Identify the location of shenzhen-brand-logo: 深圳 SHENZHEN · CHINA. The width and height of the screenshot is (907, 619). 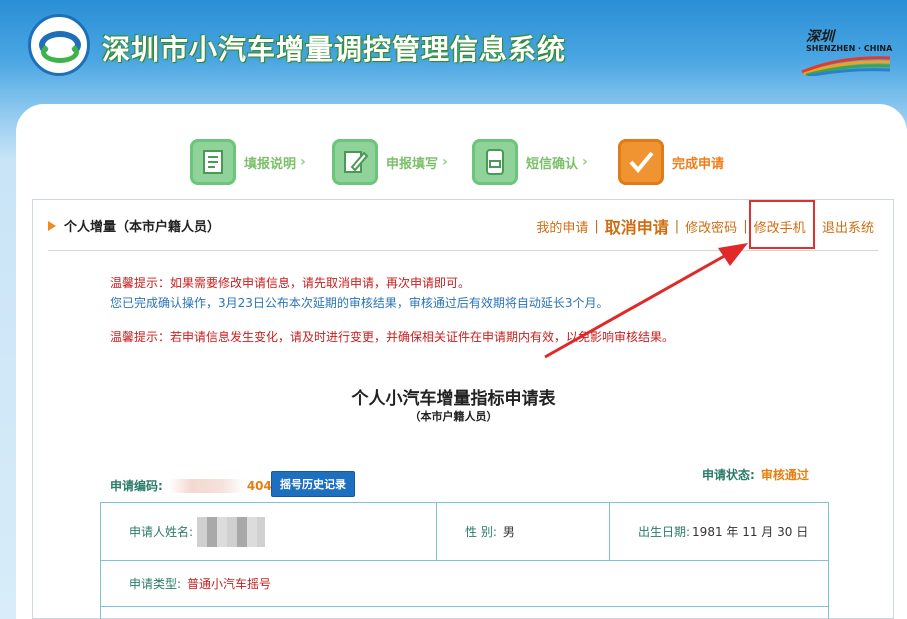
(847, 51).